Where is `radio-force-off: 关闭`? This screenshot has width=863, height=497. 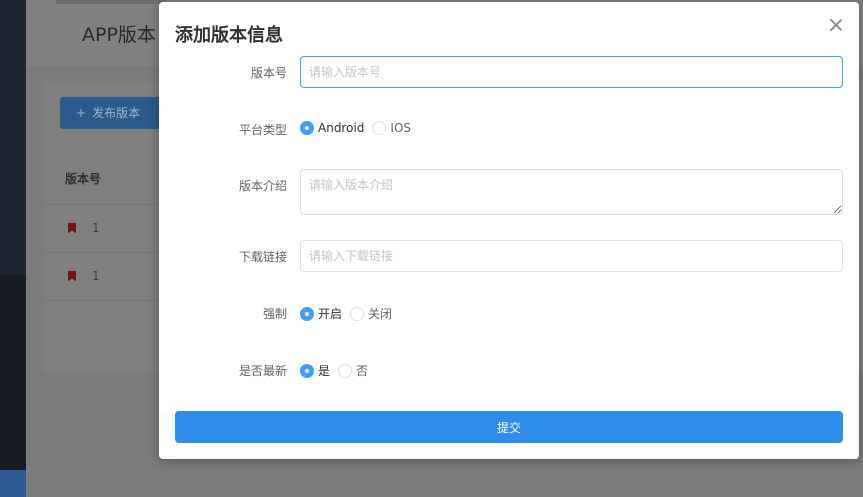 radio-force-off: 关闭 is located at coordinates (371, 313).